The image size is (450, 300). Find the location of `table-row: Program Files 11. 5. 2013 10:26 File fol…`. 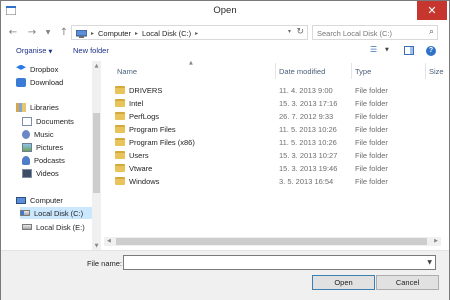

table-row: Program Files 11. 5. 2013 10:26 File fol… is located at coordinates (275, 128).